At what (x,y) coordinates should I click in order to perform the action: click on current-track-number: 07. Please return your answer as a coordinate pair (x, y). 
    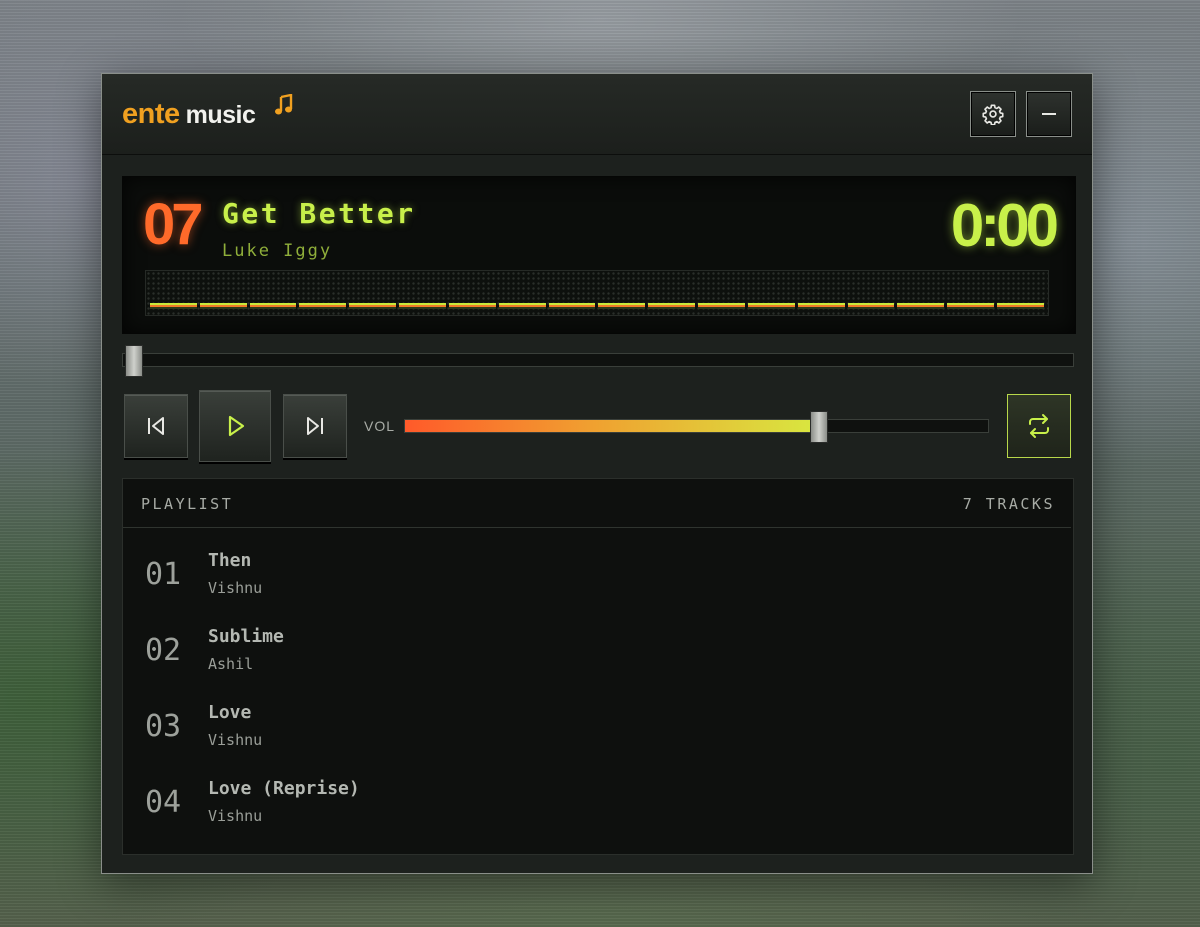
    Looking at the image, I should click on (173, 224).